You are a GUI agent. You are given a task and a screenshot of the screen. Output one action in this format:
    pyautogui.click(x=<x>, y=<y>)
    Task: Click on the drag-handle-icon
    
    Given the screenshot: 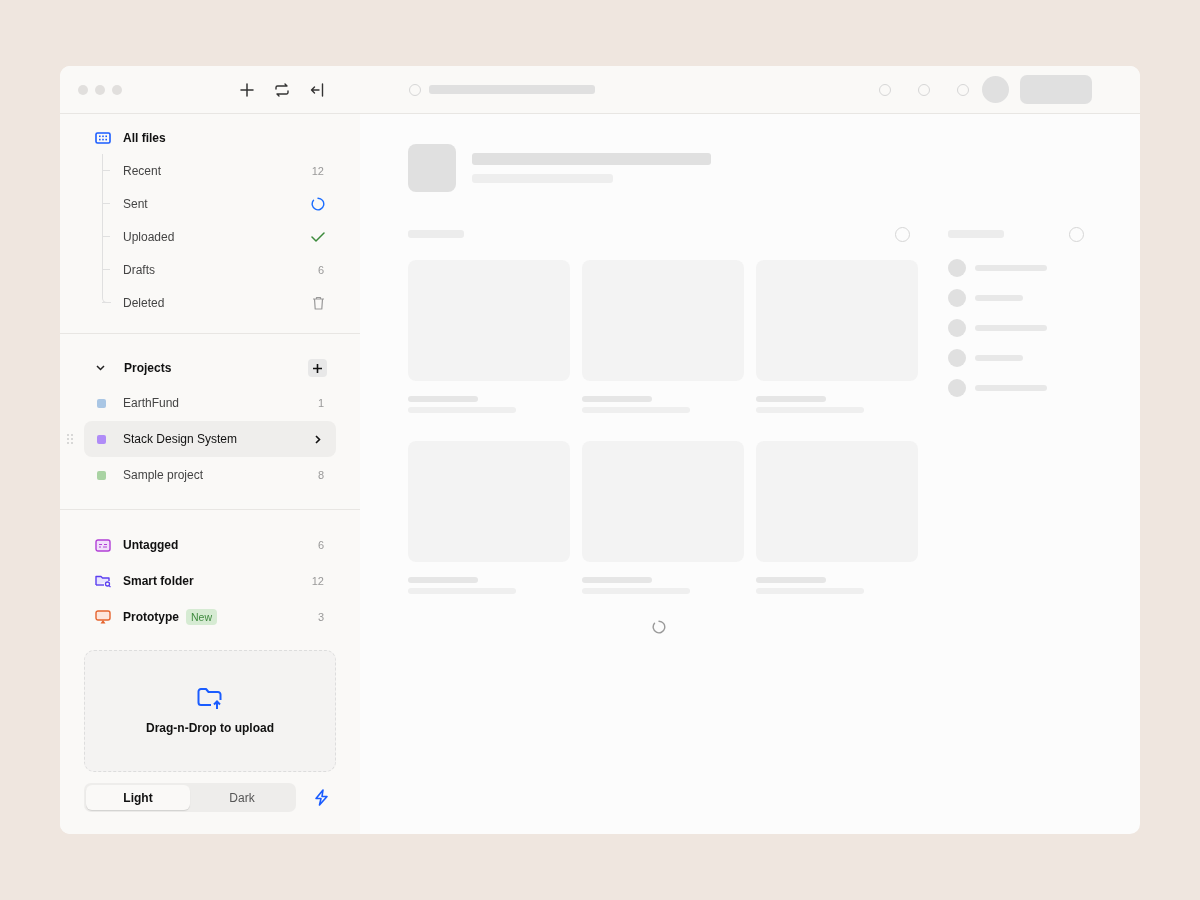 What is the action you would take?
    pyautogui.click(x=70, y=439)
    